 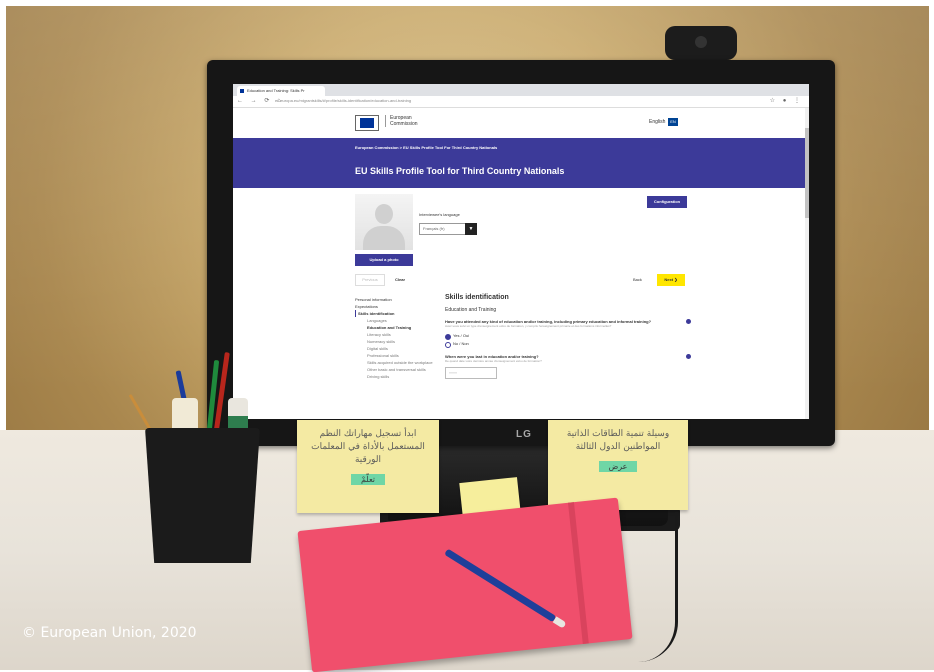 I want to click on year-input: YYYY, so click(x=471, y=373).